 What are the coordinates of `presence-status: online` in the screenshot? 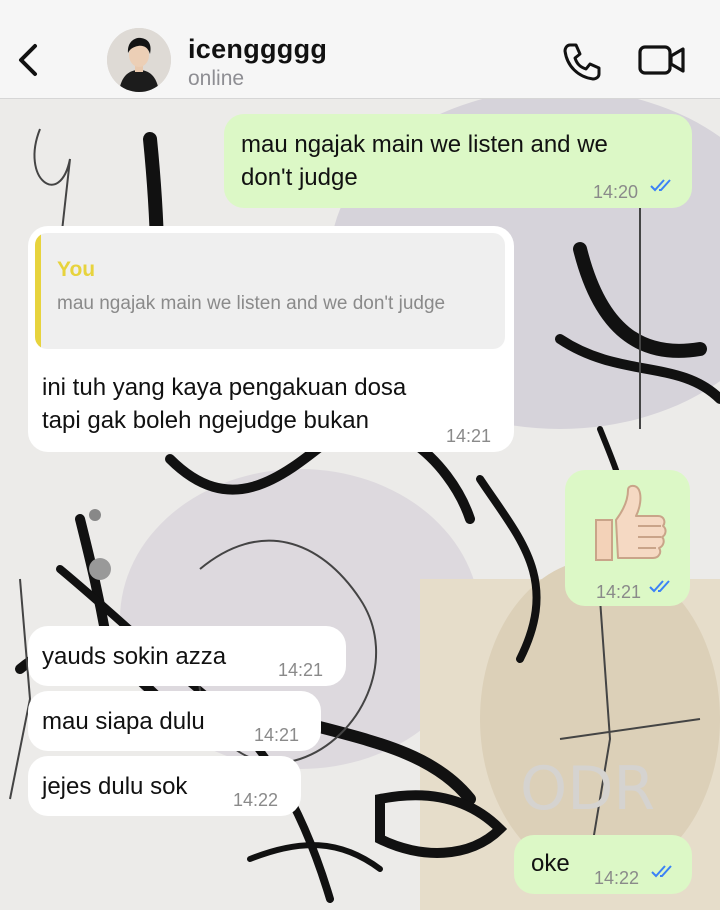 It's located at (216, 78).